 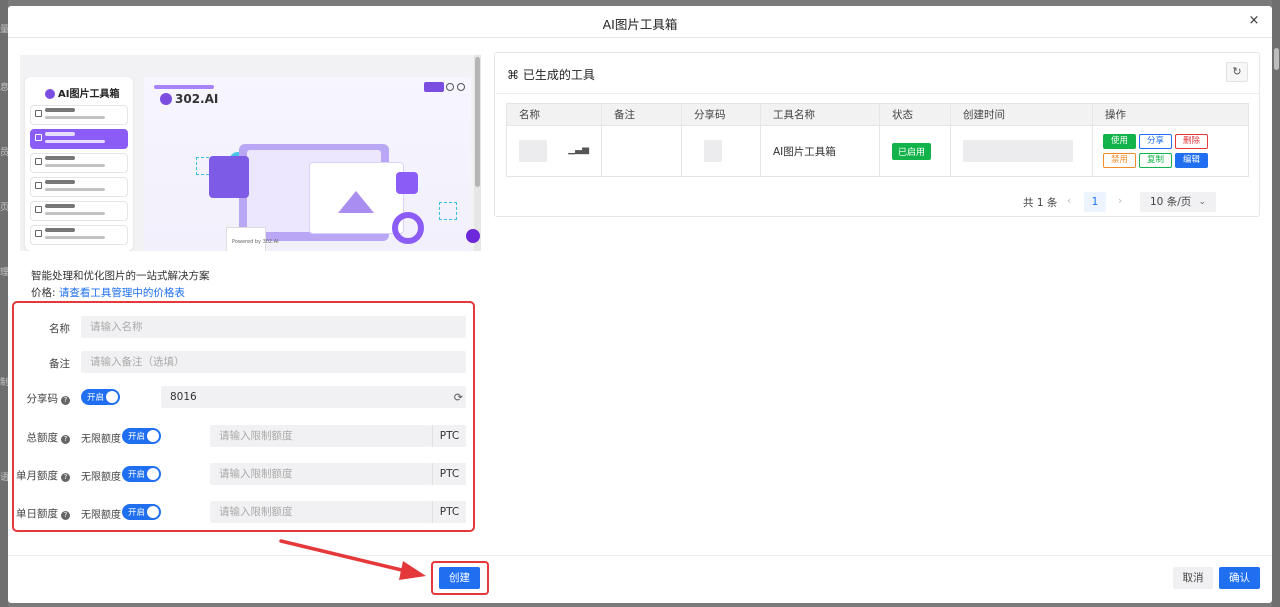 I want to click on note-input: 请输入备注（选填）, so click(x=273, y=362).